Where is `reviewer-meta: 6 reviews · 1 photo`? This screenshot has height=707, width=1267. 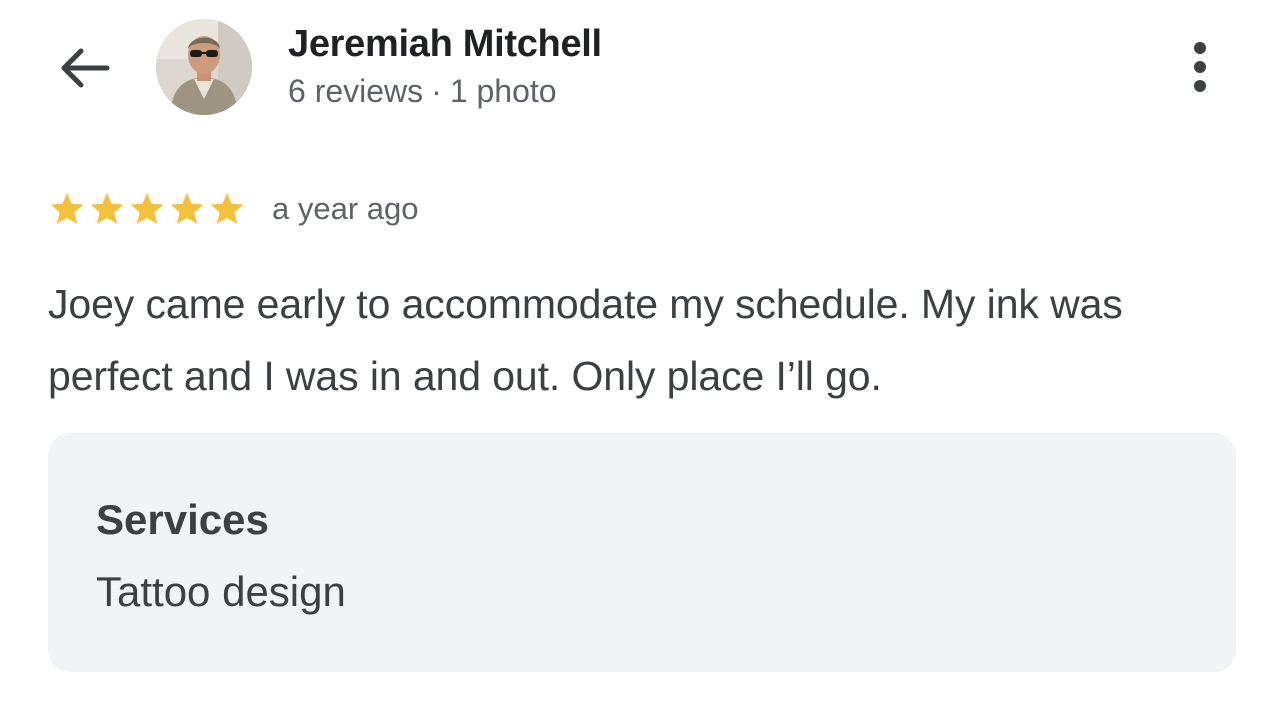 reviewer-meta: 6 reviews · 1 photo is located at coordinates (422, 91).